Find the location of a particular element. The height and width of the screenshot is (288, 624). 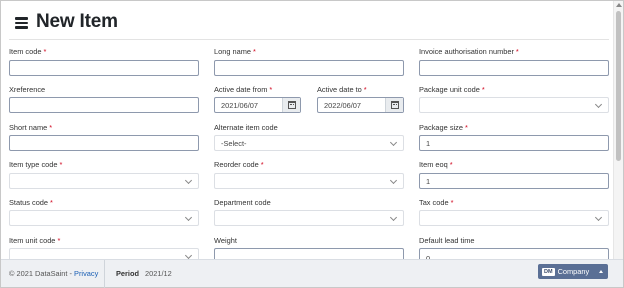

package-size-input: 1 is located at coordinates (514, 143).